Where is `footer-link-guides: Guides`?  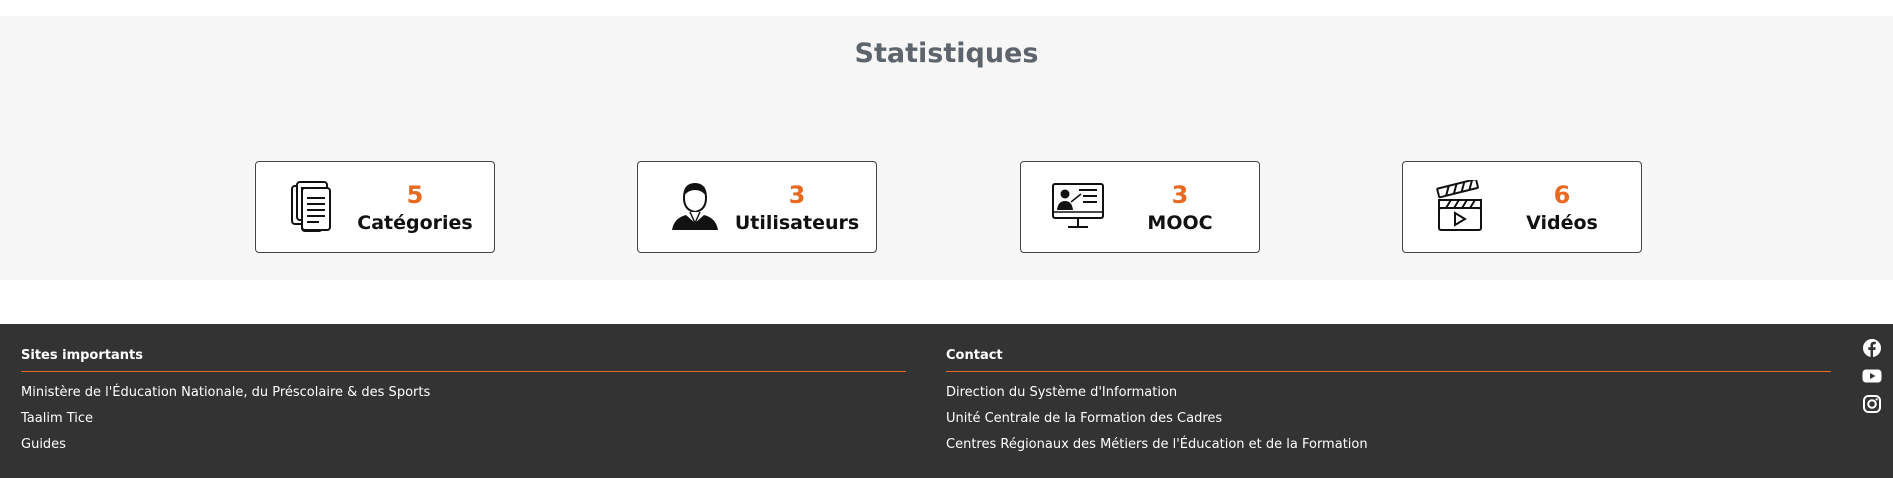 footer-link-guides: Guides is located at coordinates (463, 445).